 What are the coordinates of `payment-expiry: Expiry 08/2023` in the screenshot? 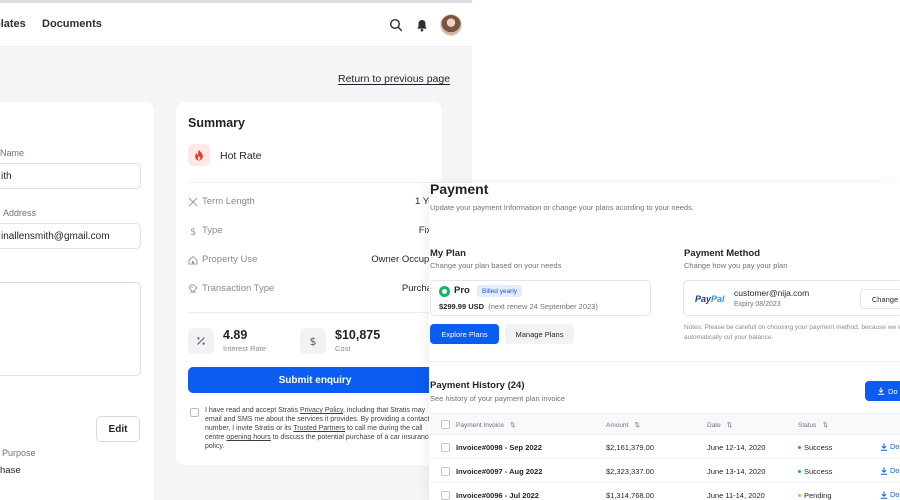 It's located at (757, 304).